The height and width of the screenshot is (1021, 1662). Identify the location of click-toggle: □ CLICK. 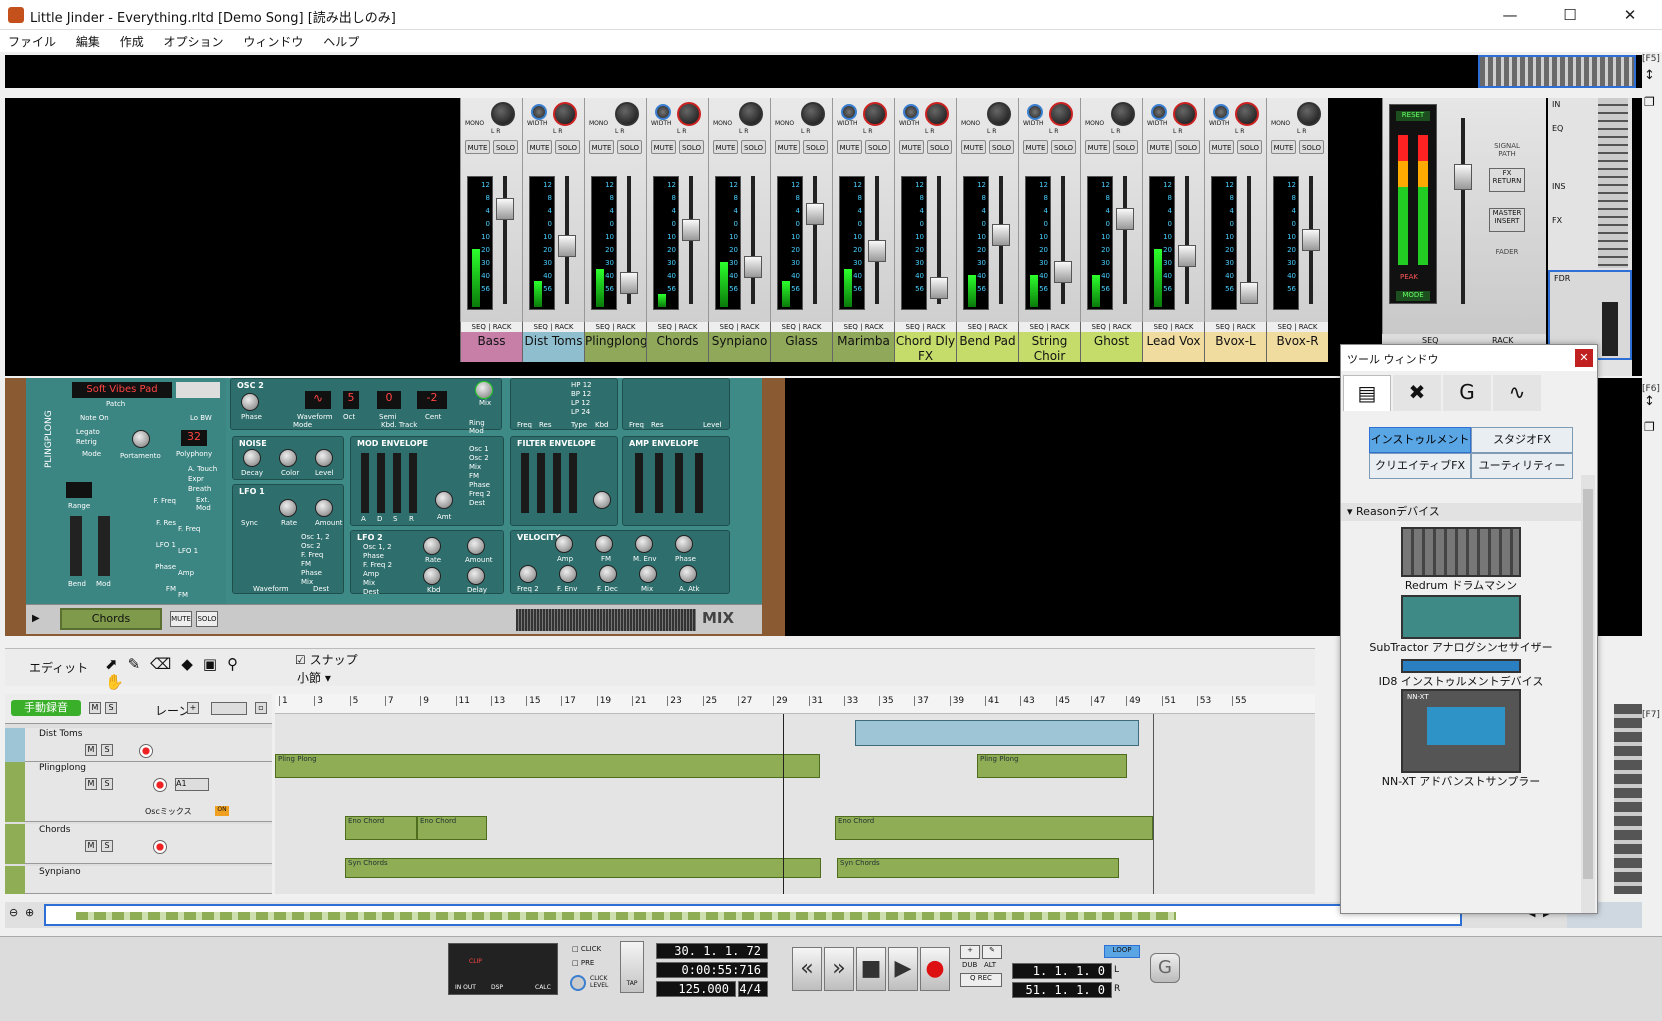
(586, 949).